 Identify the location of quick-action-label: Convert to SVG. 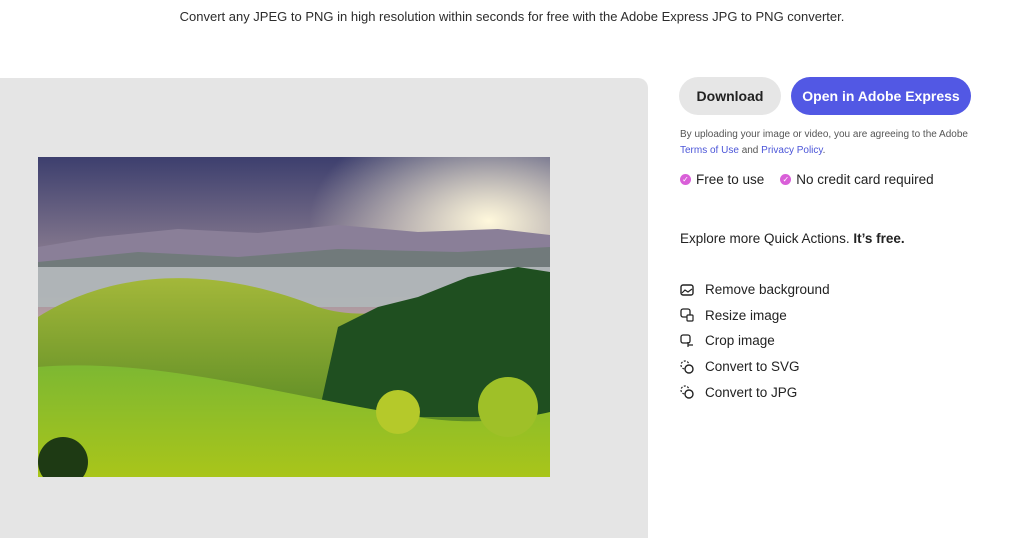
(752, 367).